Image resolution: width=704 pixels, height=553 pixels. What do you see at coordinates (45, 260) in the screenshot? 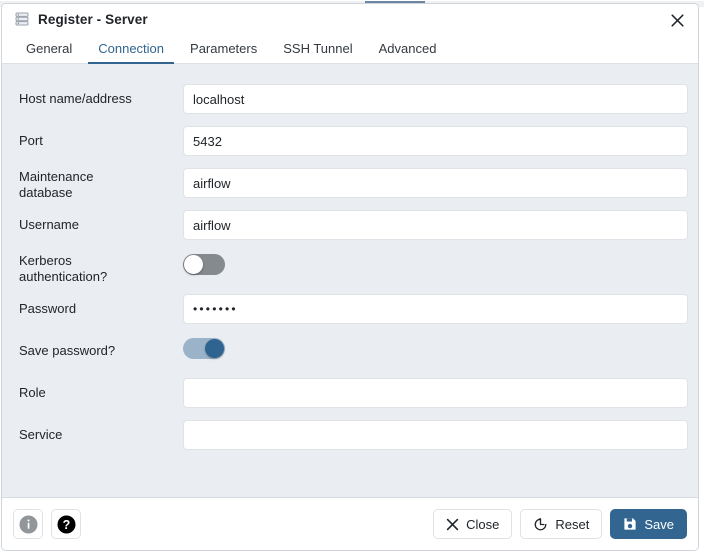
I see `kerberos-label-line1: Kerberos` at bounding box center [45, 260].